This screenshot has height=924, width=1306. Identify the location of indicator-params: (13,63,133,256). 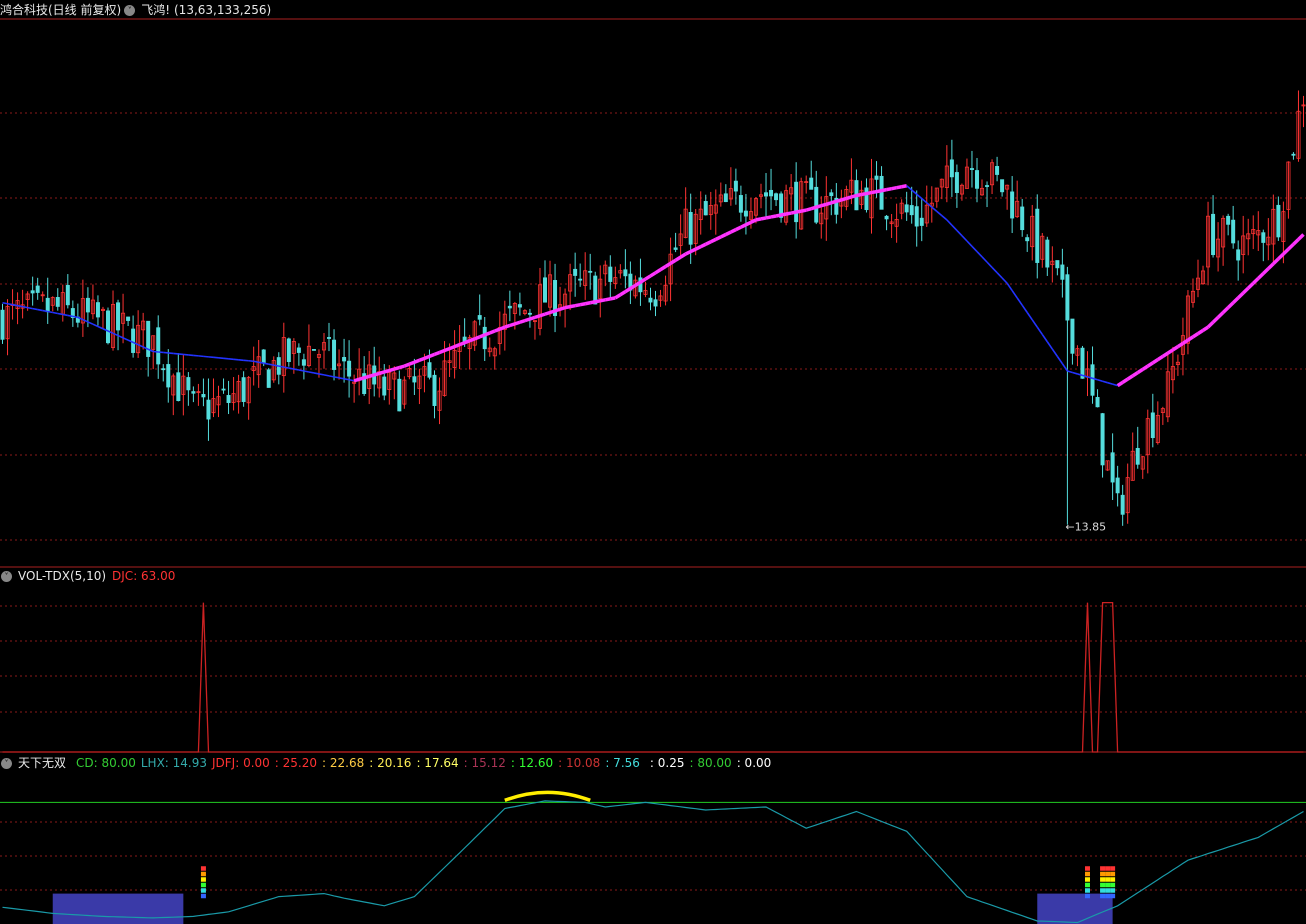
(223, 10).